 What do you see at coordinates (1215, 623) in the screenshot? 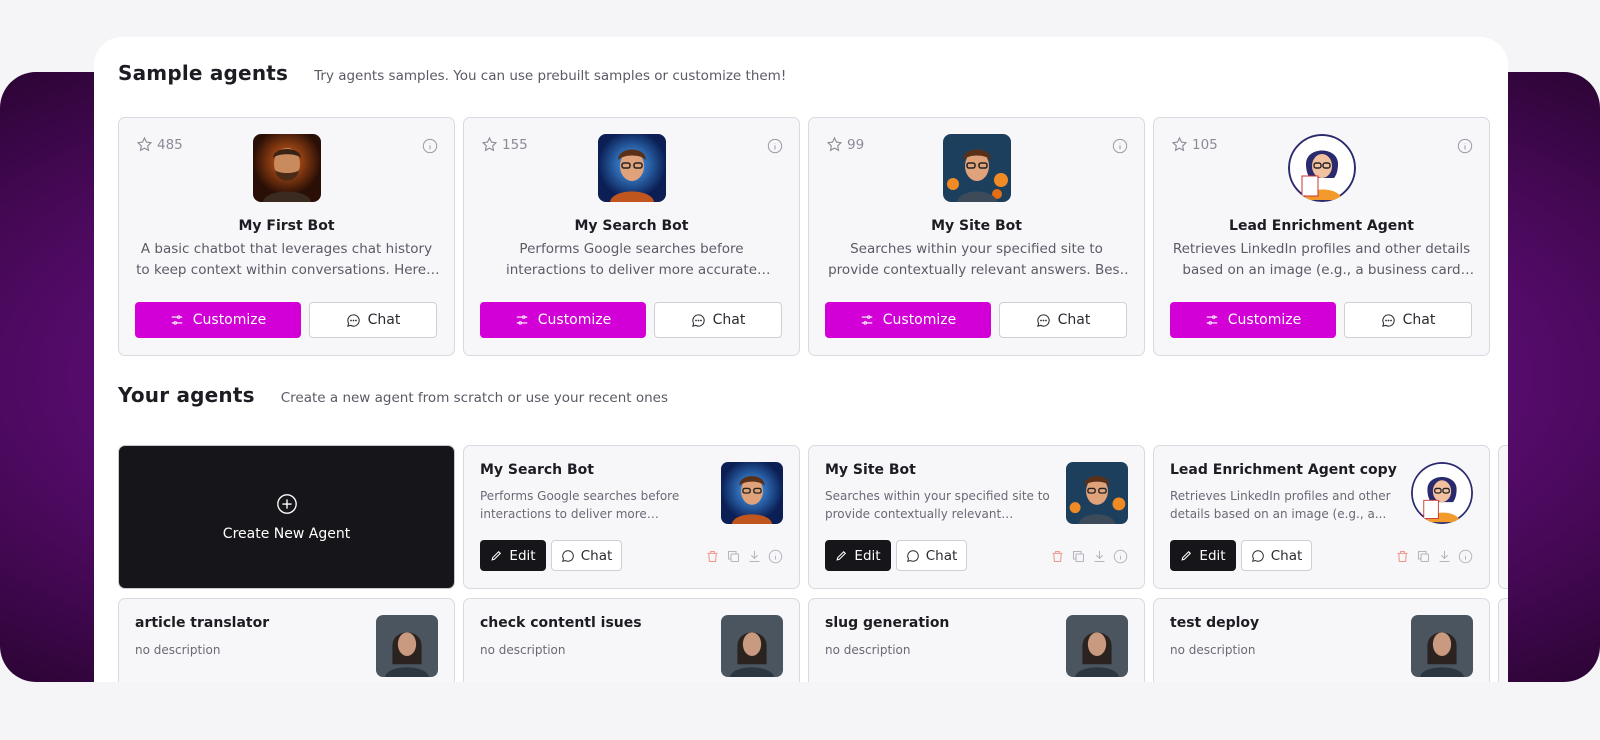
I see `agent-name: test deploy` at bounding box center [1215, 623].